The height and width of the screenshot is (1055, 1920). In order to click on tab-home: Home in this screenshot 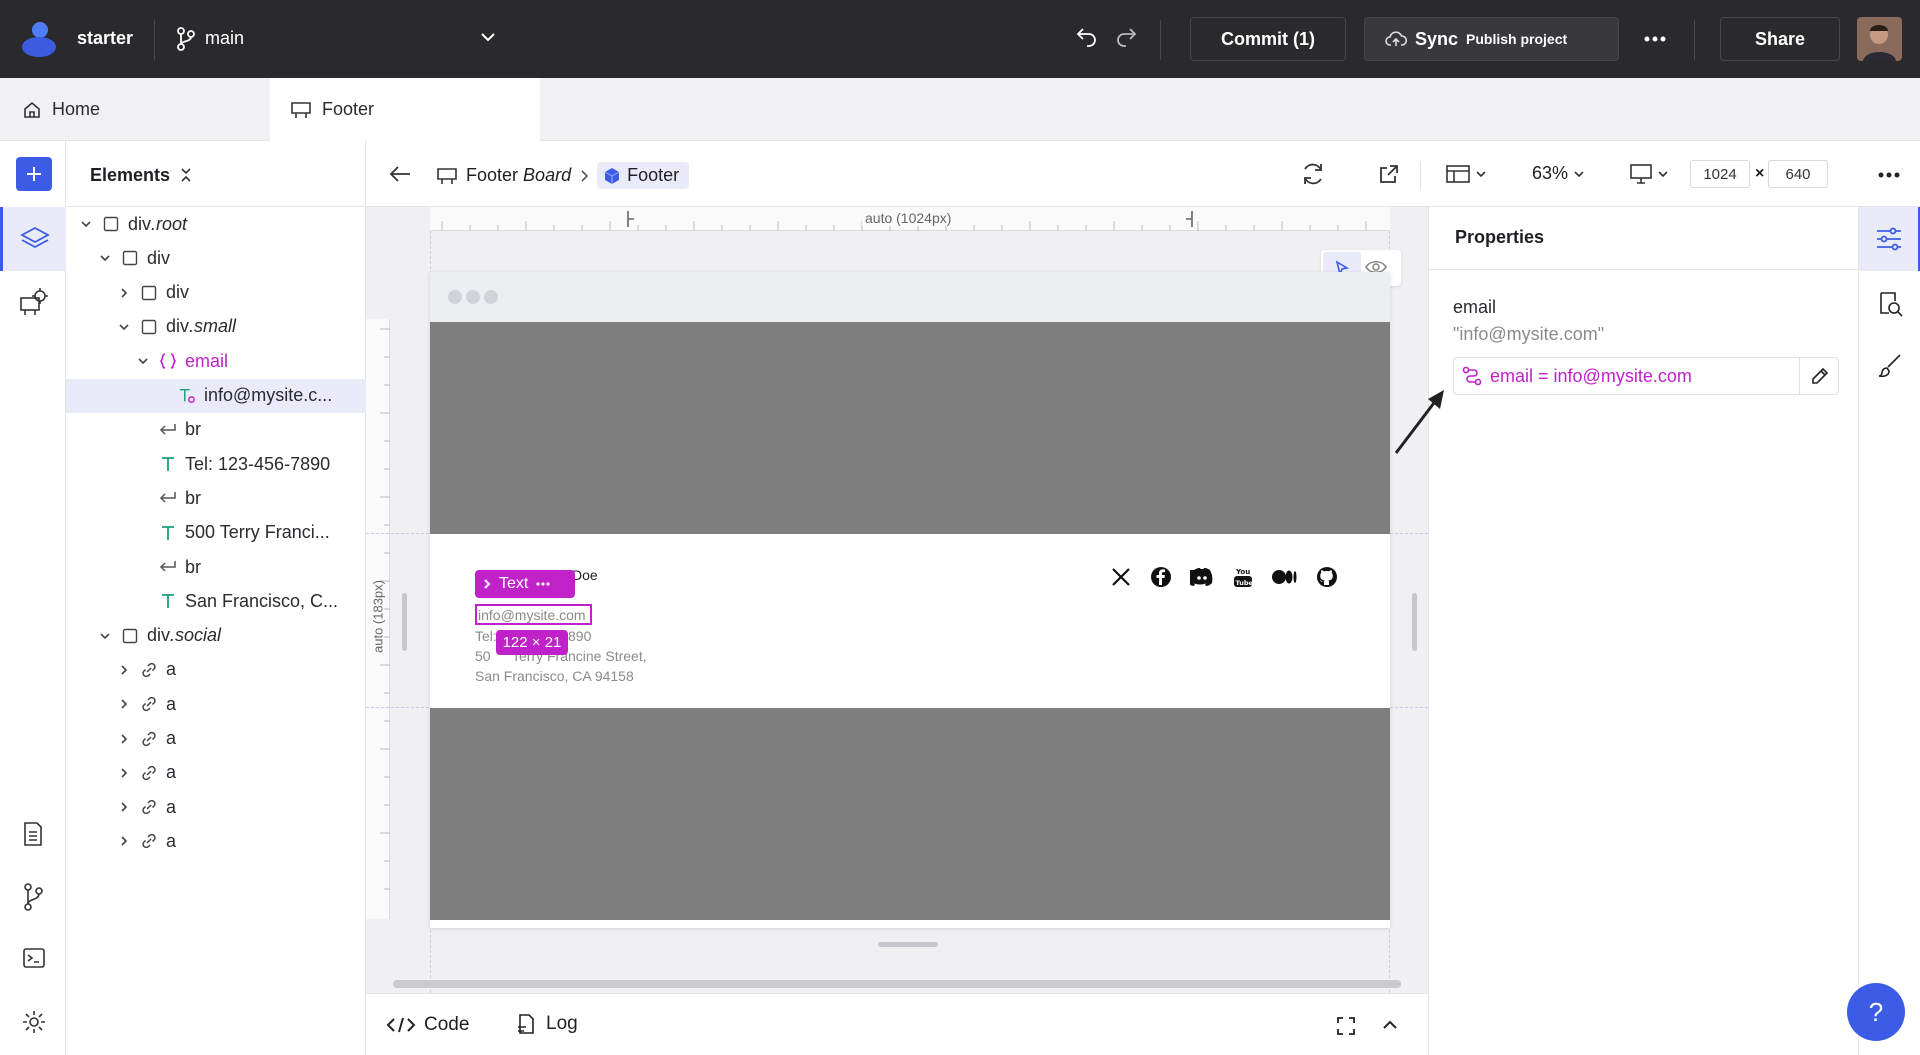, I will do `click(61, 109)`.